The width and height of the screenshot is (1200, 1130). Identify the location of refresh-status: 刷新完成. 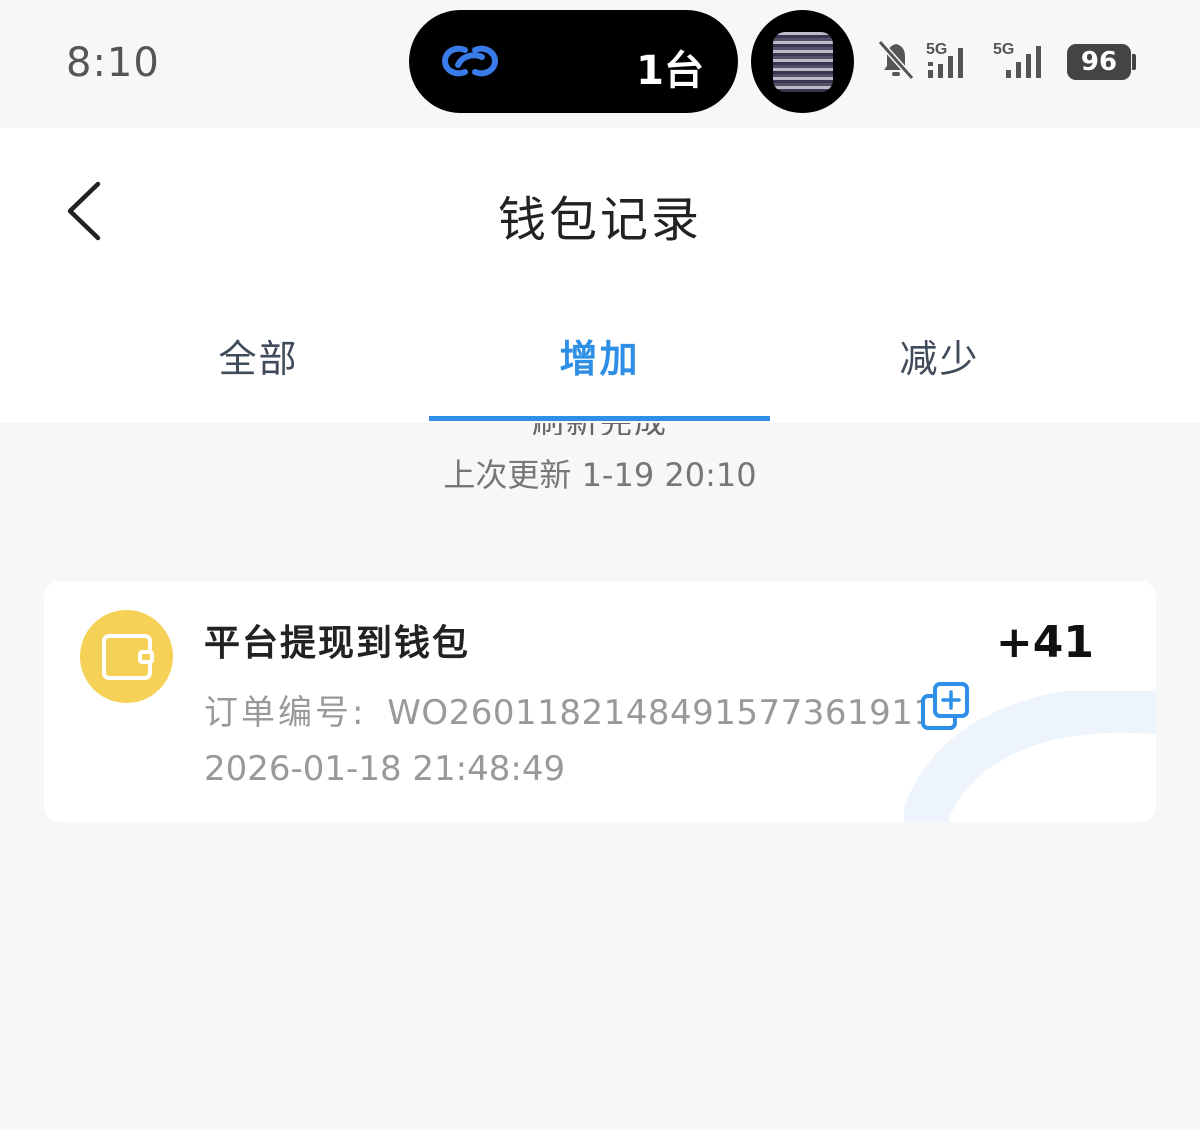
(600, 429).